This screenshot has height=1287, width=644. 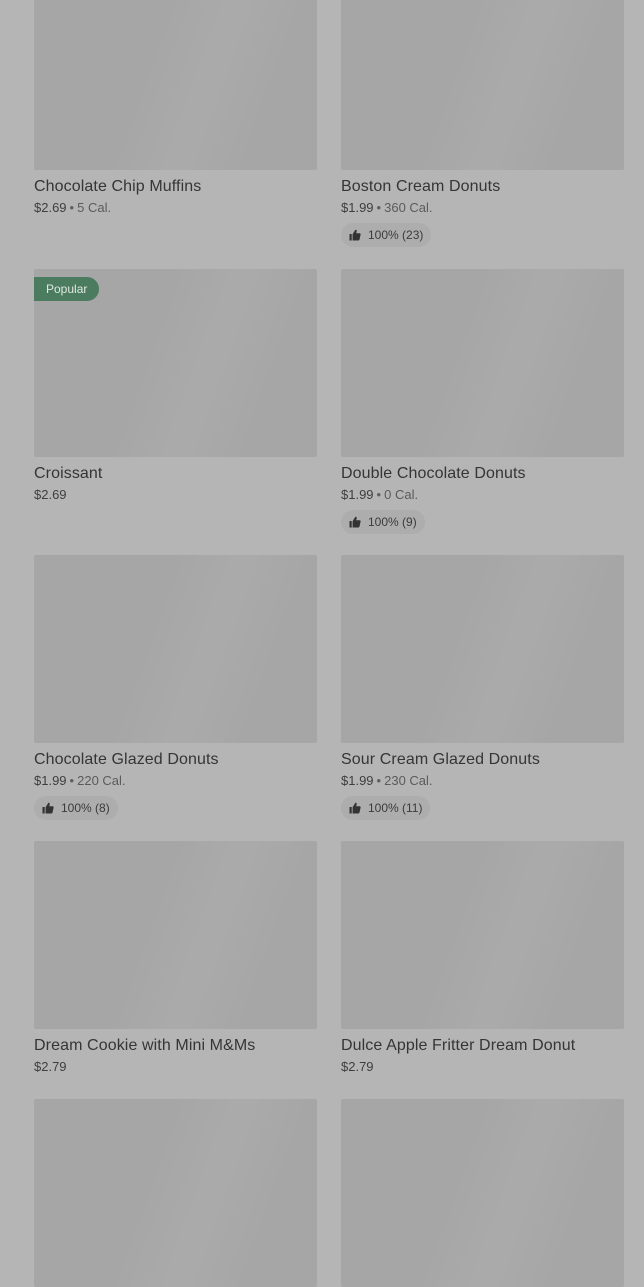 What do you see at coordinates (408, 207) in the screenshot?
I see `item-calories: 360 Cal.` at bounding box center [408, 207].